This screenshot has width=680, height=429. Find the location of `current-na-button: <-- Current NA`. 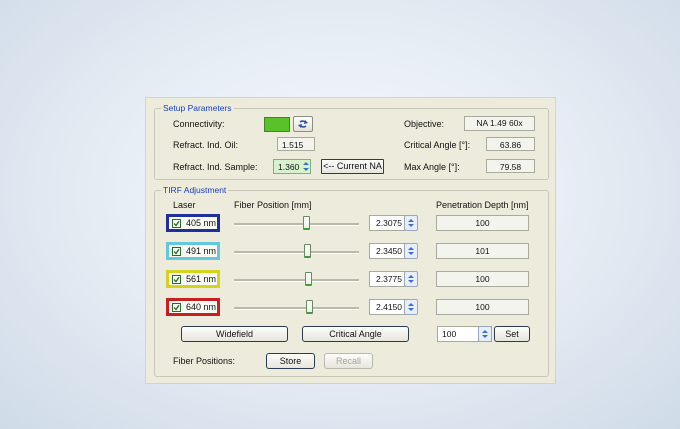

current-na-button: <-- Current NA is located at coordinates (352, 166).